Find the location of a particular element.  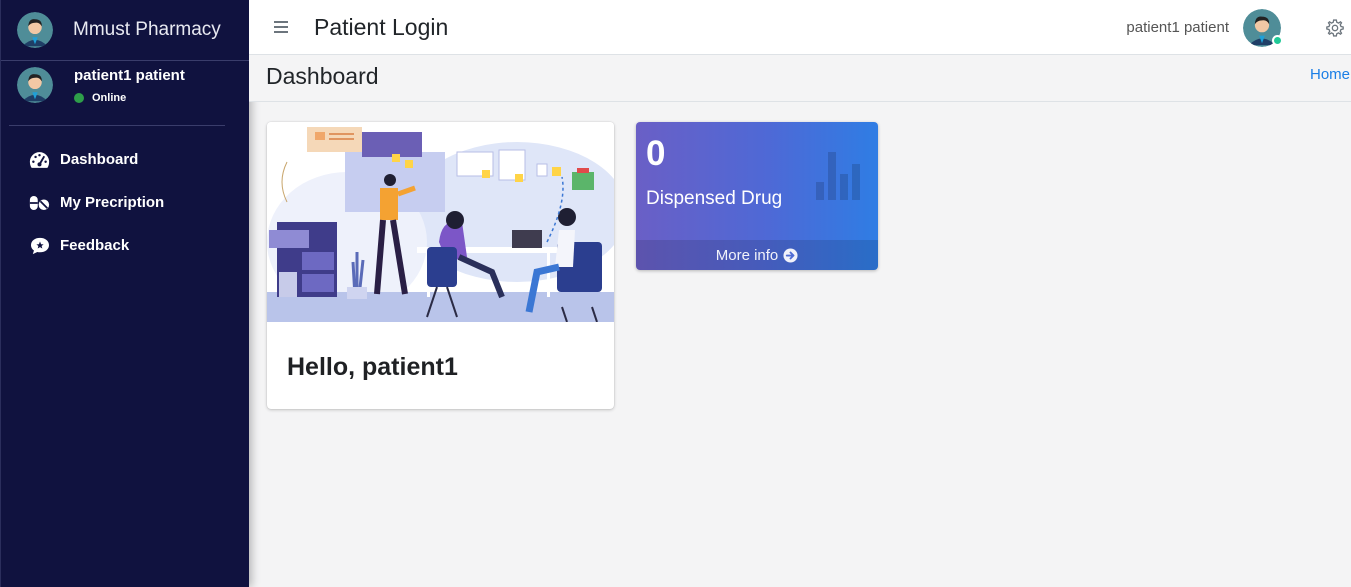

navbar-user-avatar is located at coordinates (1263, 27).